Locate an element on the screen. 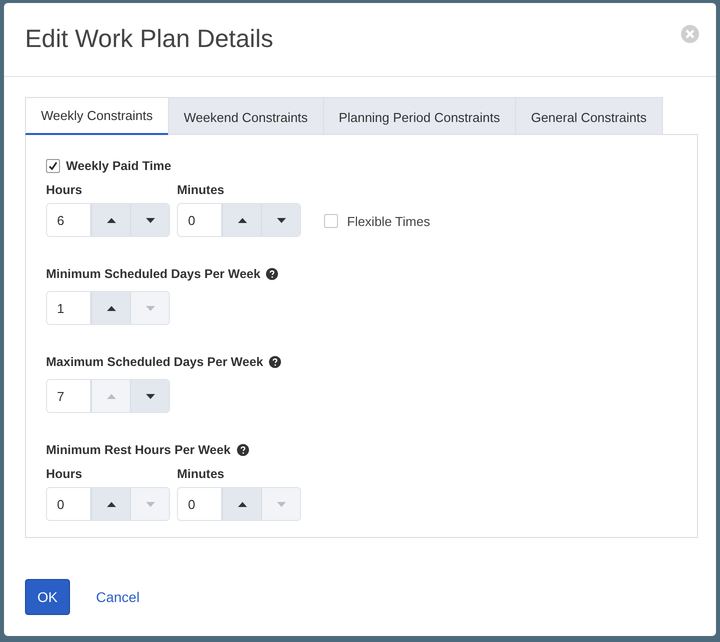 Image resolution: width=720 pixels, height=642 pixels. cancel-link: Cancel is located at coordinates (118, 597).